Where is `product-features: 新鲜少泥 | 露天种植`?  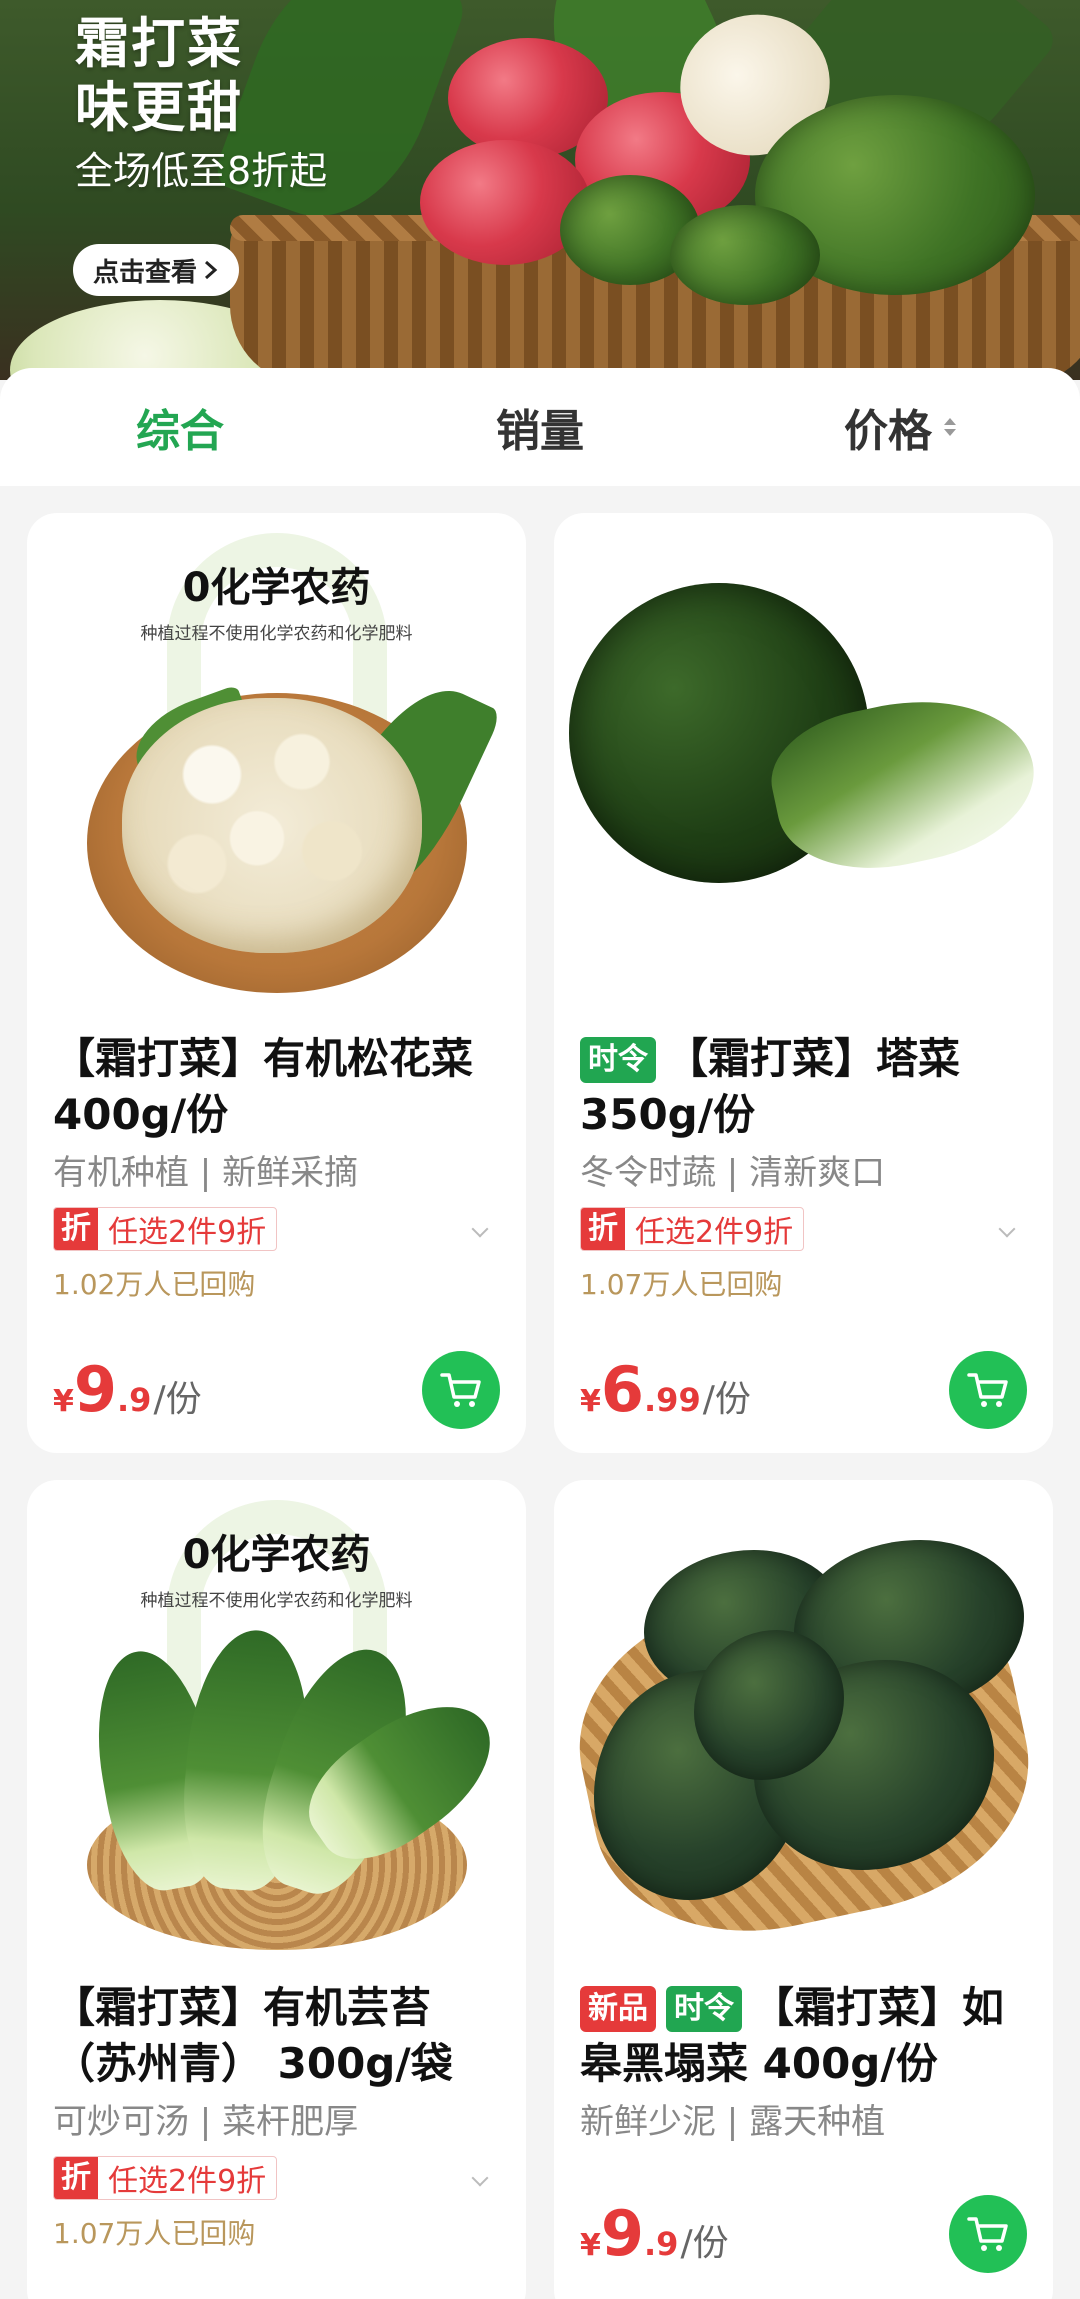 product-features: 新鲜少泥 | 露天种植 is located at coordinates (733, 2122).